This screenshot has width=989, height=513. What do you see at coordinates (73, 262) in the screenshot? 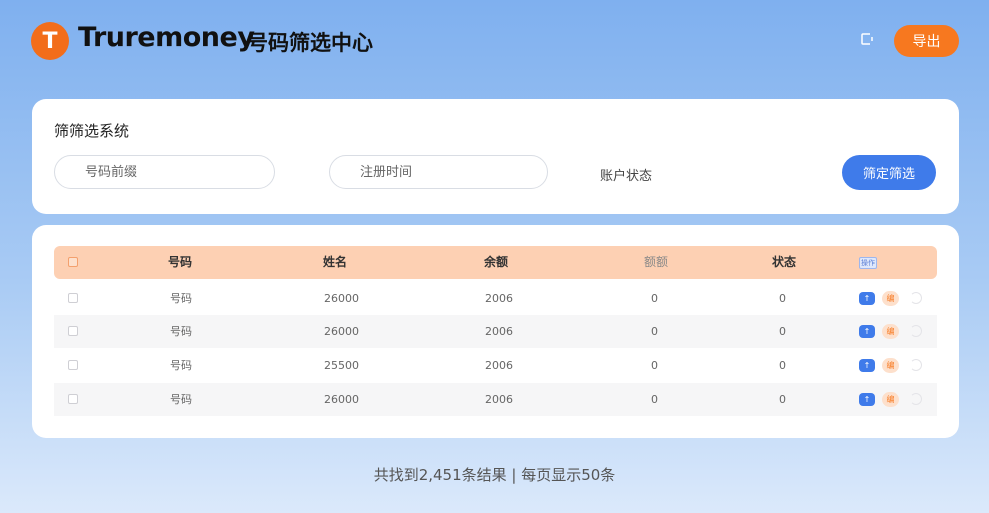
I see `select-all-checkbox` at bounding box center [73, 262].